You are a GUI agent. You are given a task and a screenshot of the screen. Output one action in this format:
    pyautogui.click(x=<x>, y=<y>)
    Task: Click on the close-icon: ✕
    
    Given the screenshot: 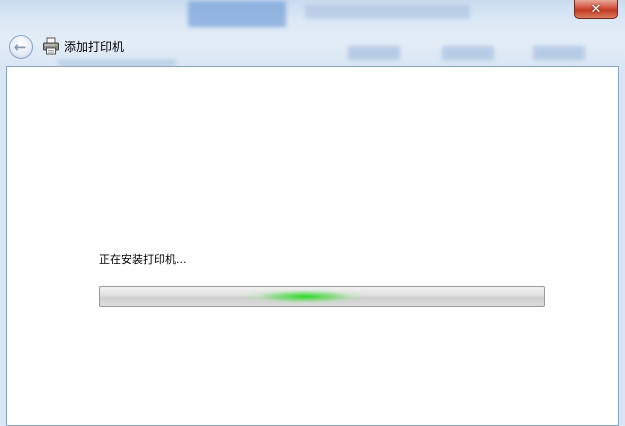 What is the action you would take?
    pyautogui.click(x=596, y=9)
    